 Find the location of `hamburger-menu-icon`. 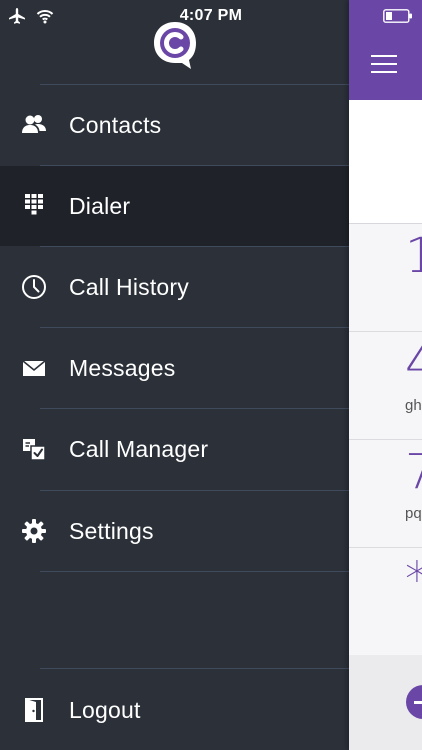

hamburger-menu-icon is located at coordinates (384, 64).